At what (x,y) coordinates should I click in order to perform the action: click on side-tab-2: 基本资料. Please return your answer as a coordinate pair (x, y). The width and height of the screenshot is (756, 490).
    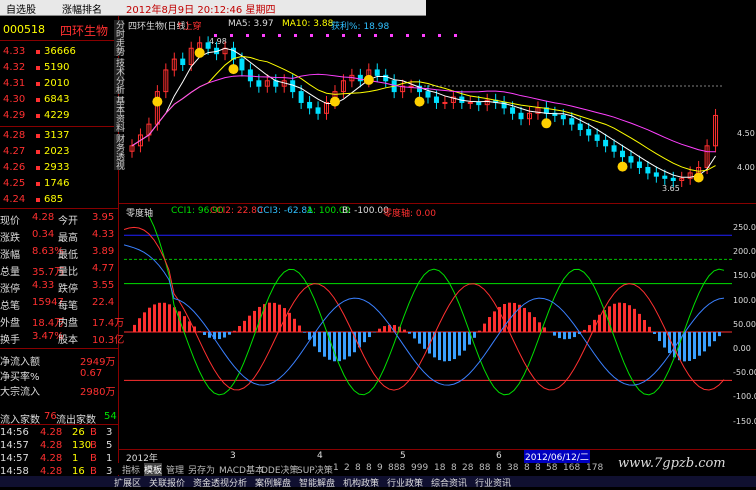
    Looking at the image, I should click on (119, 114).